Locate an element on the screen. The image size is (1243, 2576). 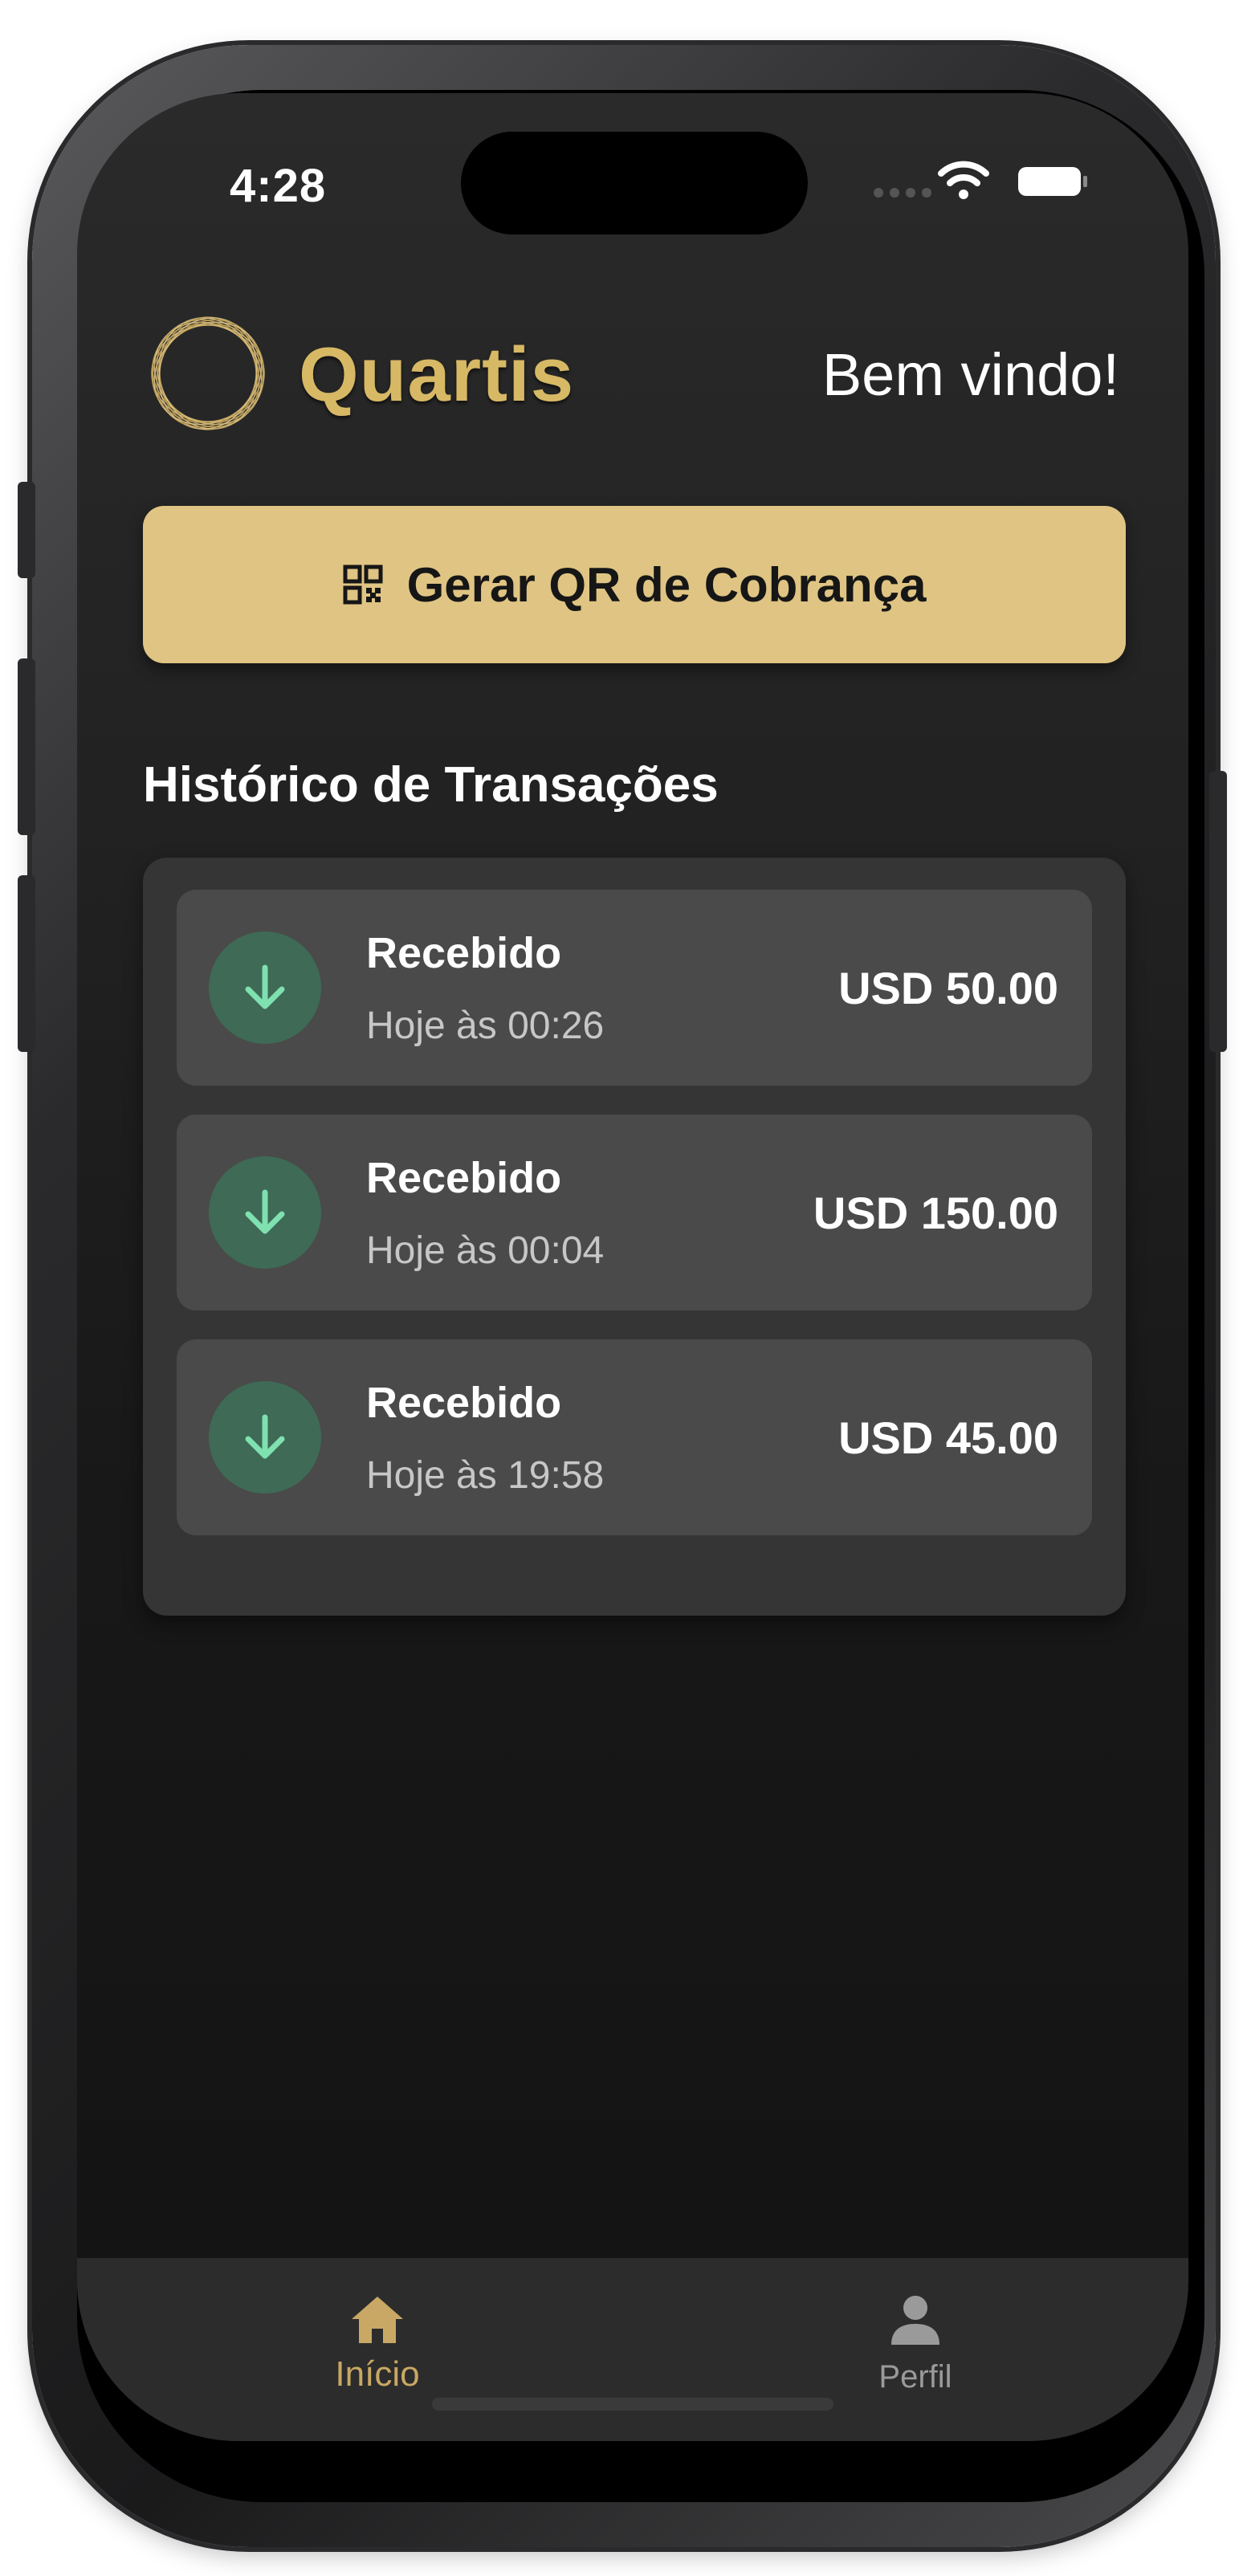
transaction-time: Hoje às 00:26 is located at coordinates (485, 1026).